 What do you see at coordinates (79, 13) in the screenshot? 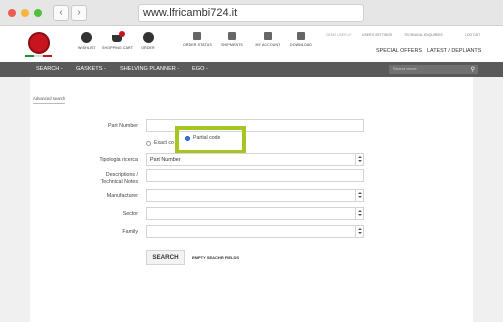
I see `forward-button: ›` at bounding box center [79, 13].